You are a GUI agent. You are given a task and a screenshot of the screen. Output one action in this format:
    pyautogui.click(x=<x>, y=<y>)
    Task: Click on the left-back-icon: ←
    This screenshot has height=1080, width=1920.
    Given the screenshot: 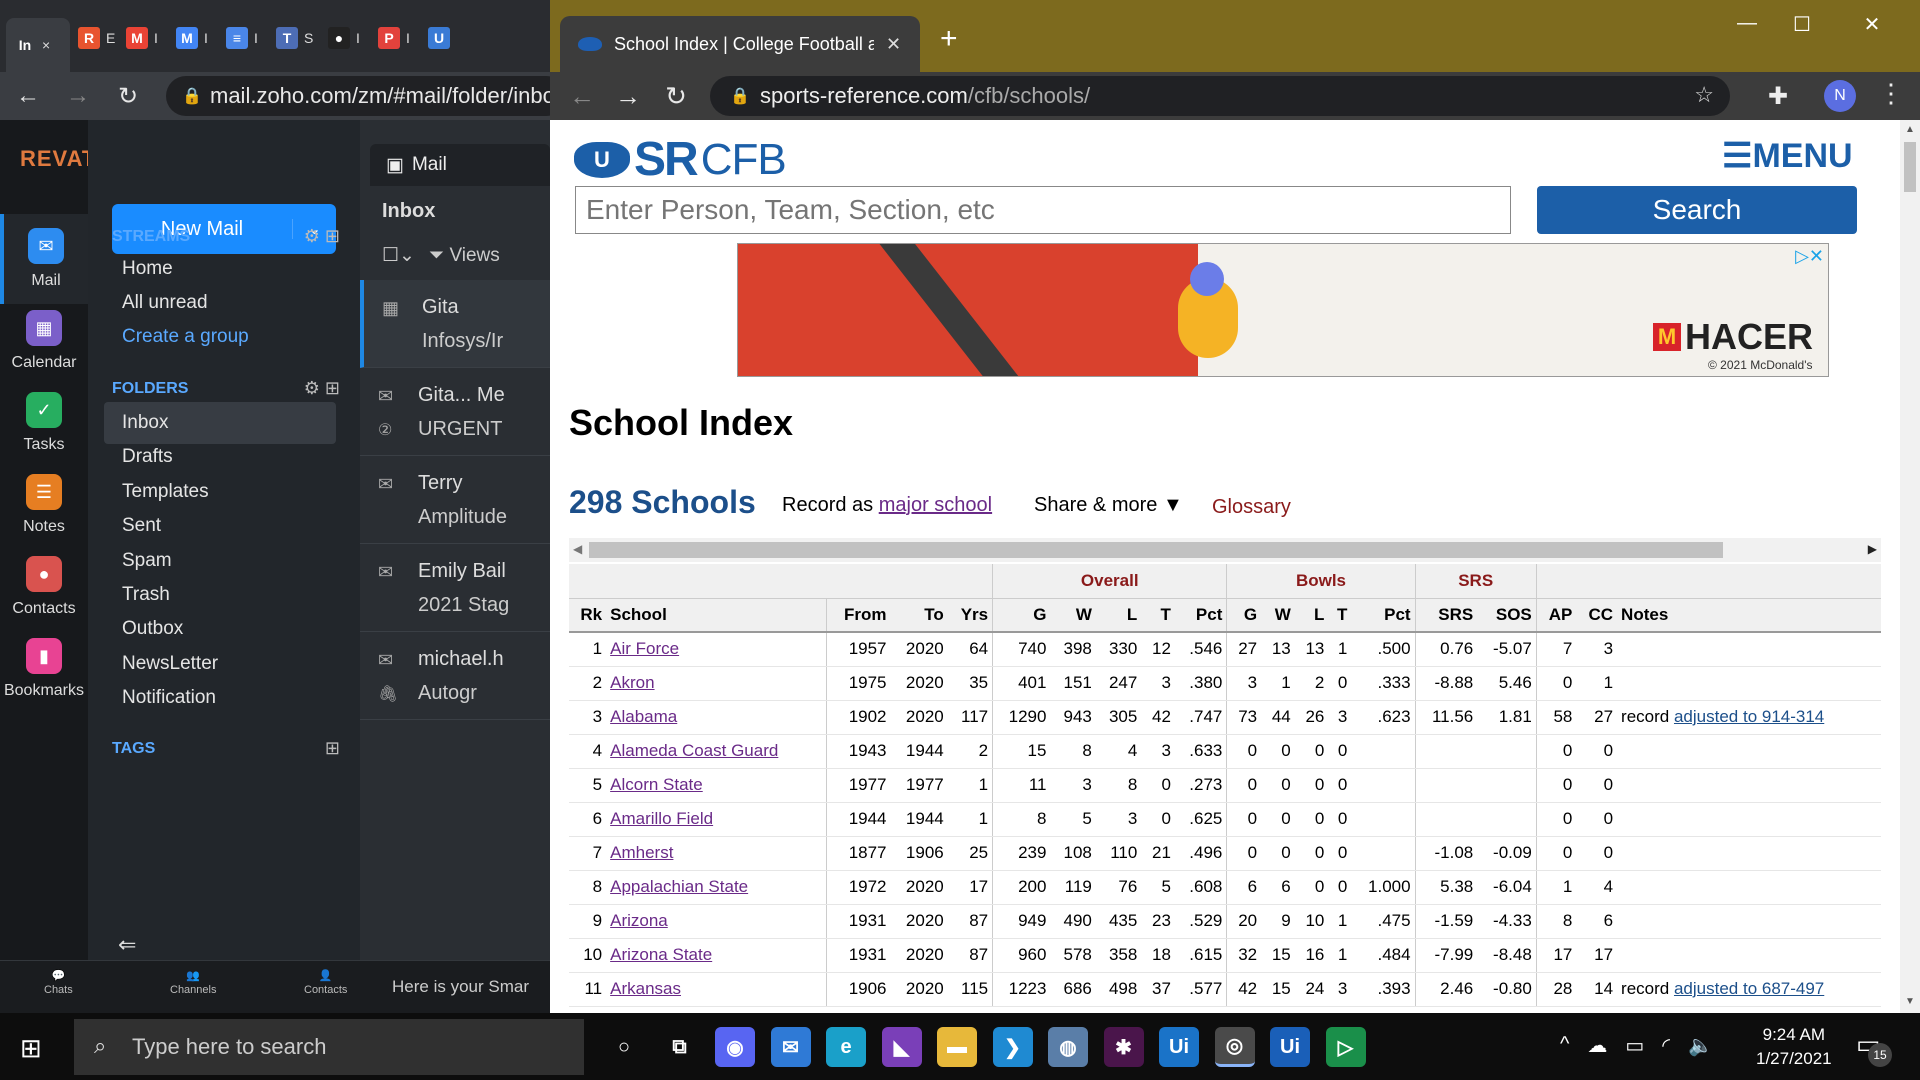 What is the action you would take?
    pyautogui.click(x=28, y=96)
    